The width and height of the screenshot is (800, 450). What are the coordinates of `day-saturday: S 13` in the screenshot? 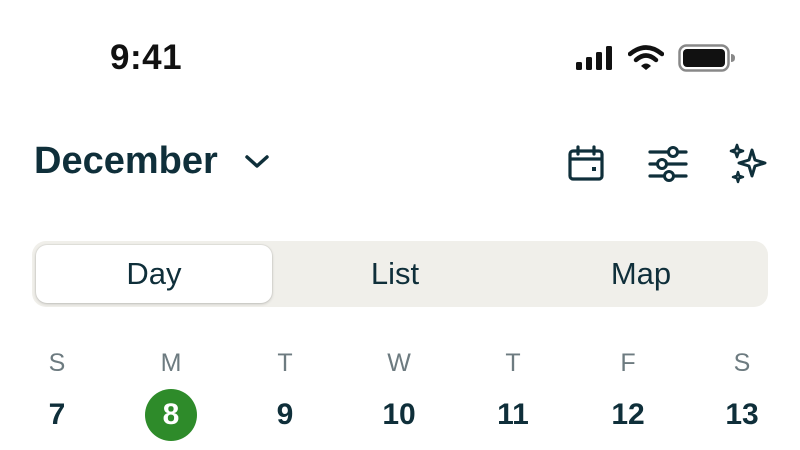 It's located at (742, 393).